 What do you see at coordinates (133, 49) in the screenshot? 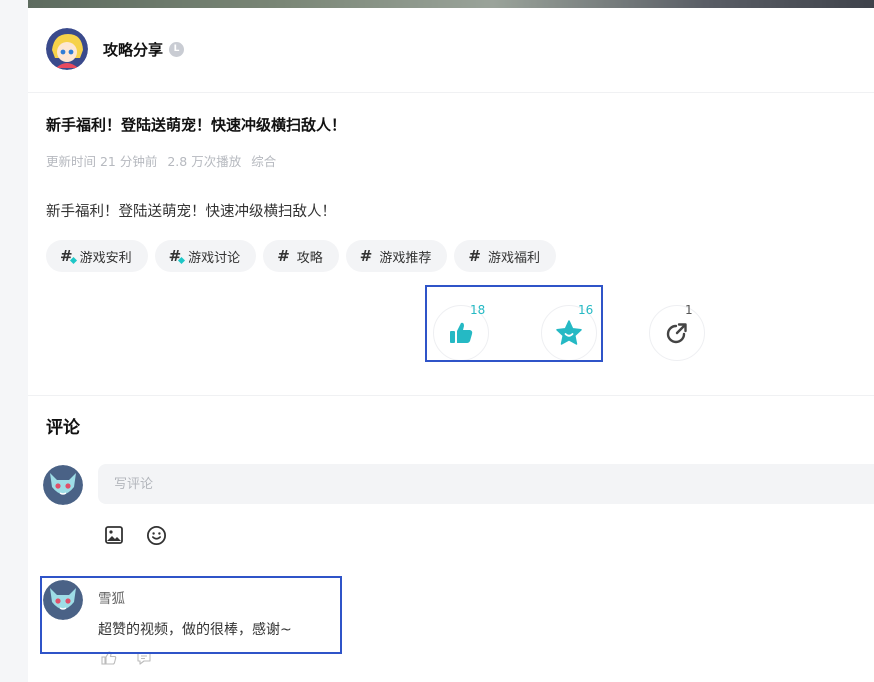
I see `author-name: 攻略分享` at bounding box center [133, 49].